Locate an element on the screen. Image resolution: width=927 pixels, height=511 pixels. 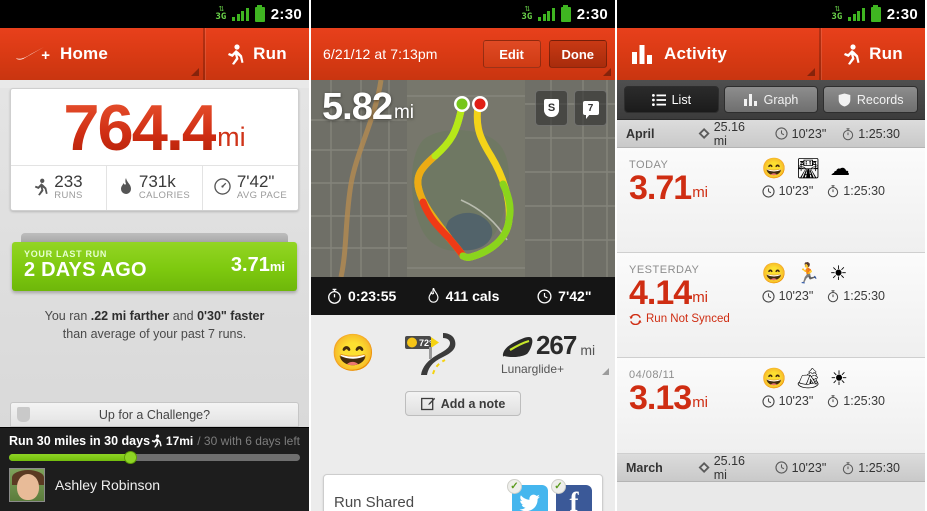
run-not-synced-status: Run Not Synced is located at coordinates (679, 319).